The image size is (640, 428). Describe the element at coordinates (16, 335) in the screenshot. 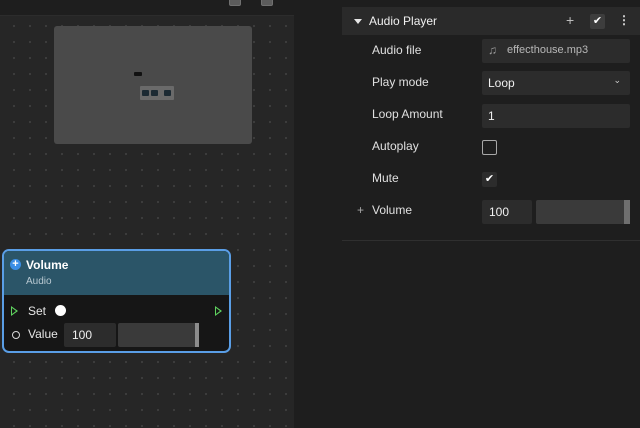

I see `value-input-port-icon` at that location.